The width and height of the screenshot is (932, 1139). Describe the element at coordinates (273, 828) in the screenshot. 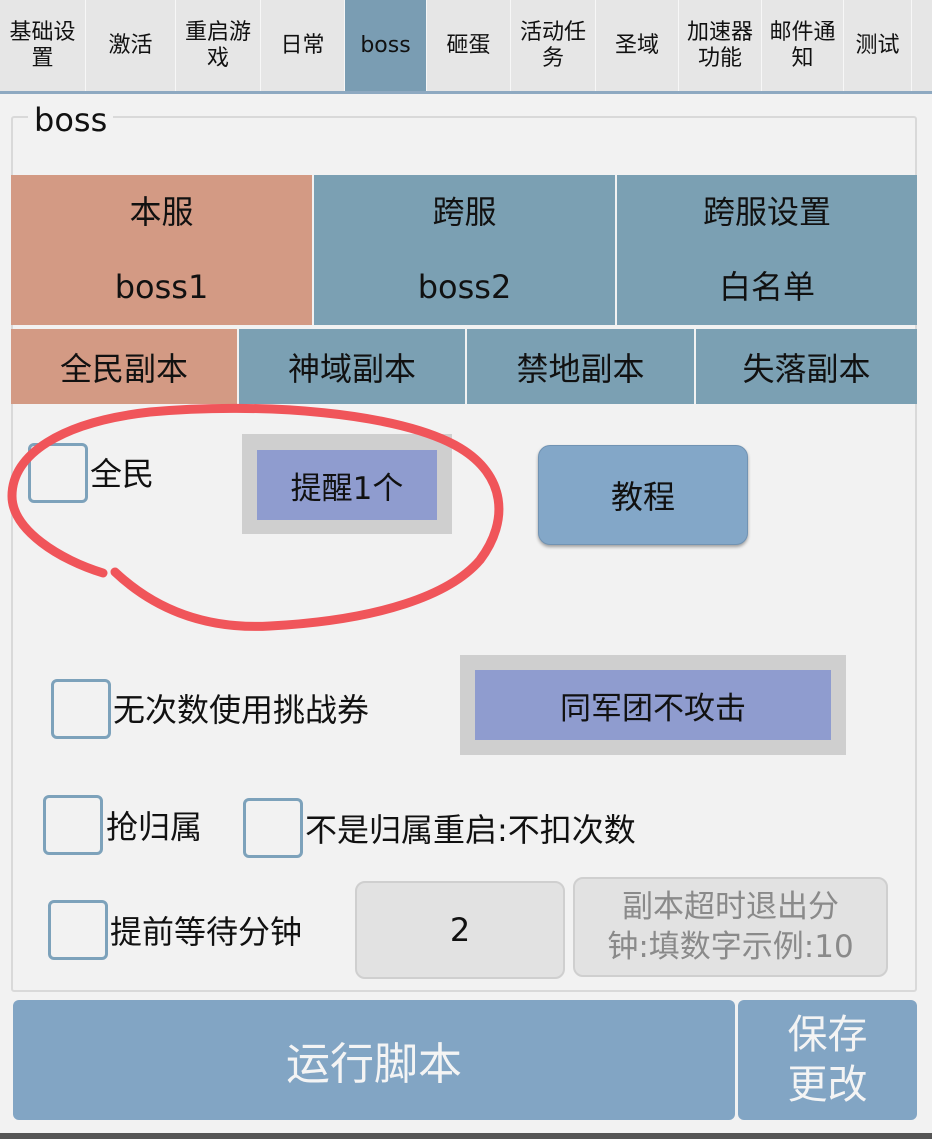

I see `not-owner-restart-checkbox` at that location.